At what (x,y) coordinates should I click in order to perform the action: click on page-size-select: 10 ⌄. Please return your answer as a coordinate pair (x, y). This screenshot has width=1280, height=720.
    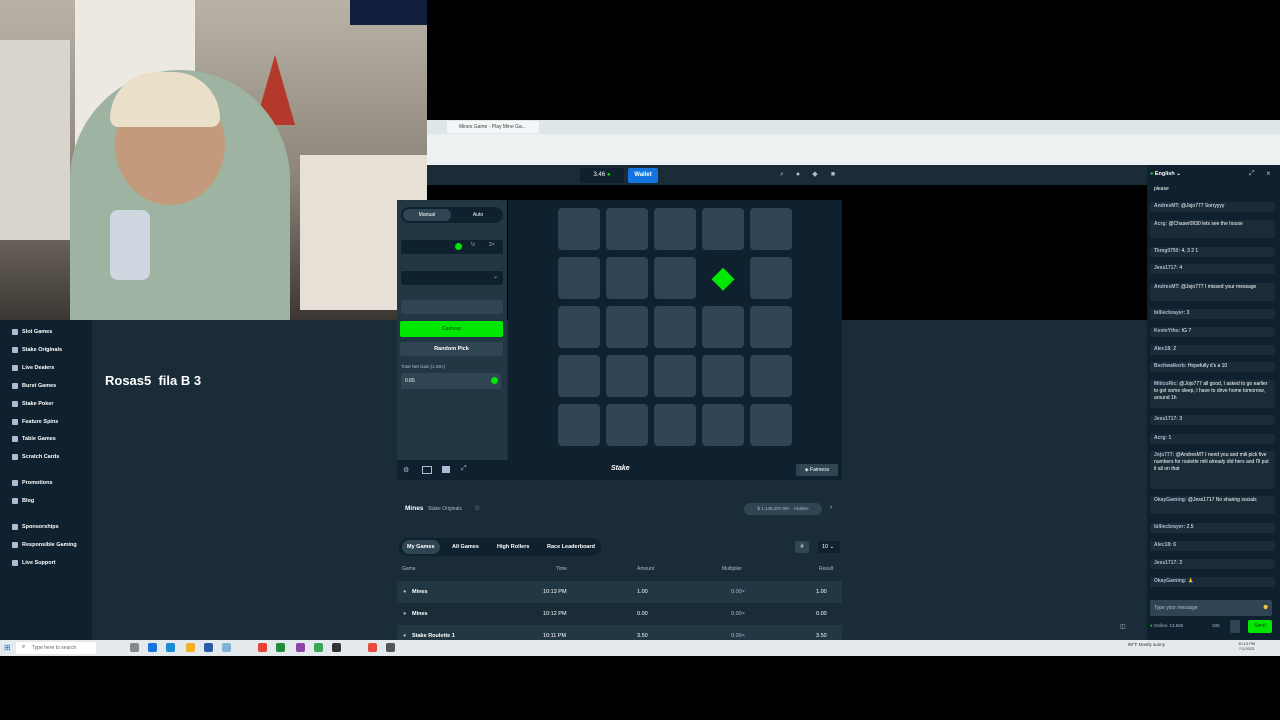
    Looking at the image, I should click on (829, 547).